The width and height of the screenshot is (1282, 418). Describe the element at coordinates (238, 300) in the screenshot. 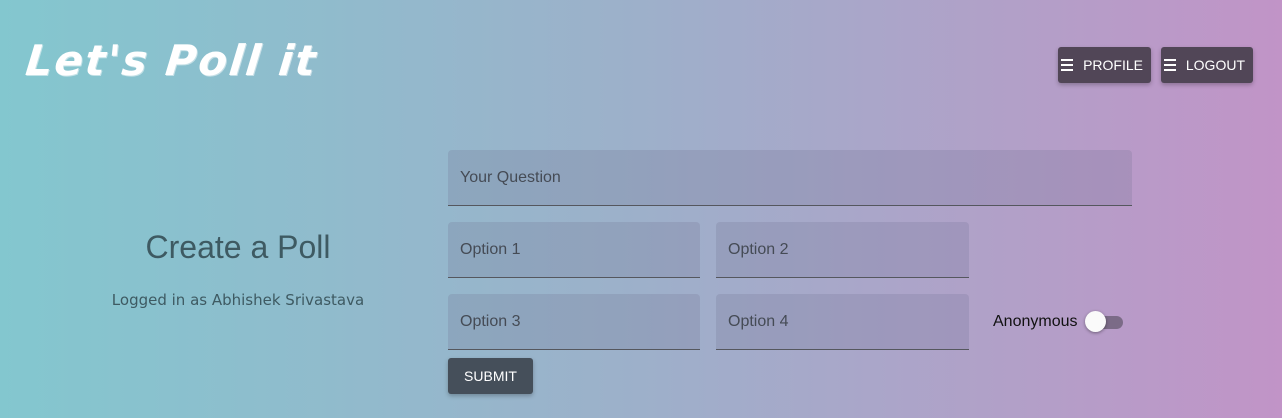

I see `logged-in-text: Logged in as Abhishek Srivastava` at that location.